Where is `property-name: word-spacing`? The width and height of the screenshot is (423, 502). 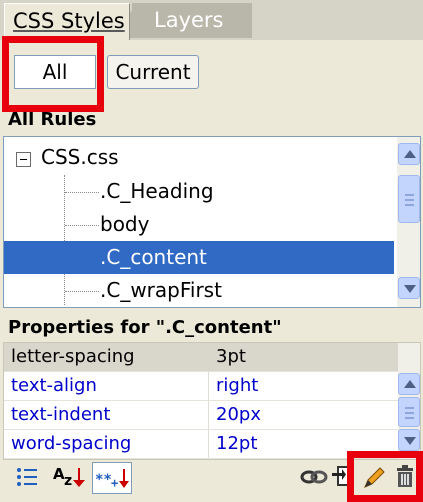 property-name: word-spacing is located at coordinates (71, 443).